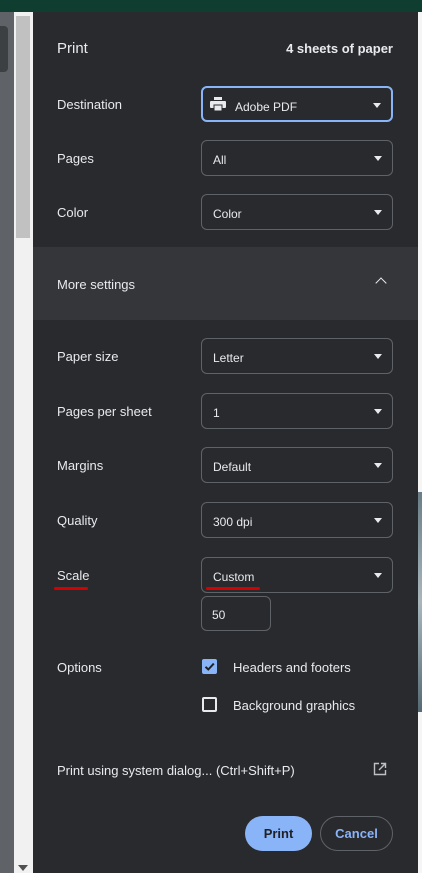 This screenshot has height=873, width=422. Describe the element at coordinates (227, 214) in the screenshot. I see `color-value: Color` at that location.